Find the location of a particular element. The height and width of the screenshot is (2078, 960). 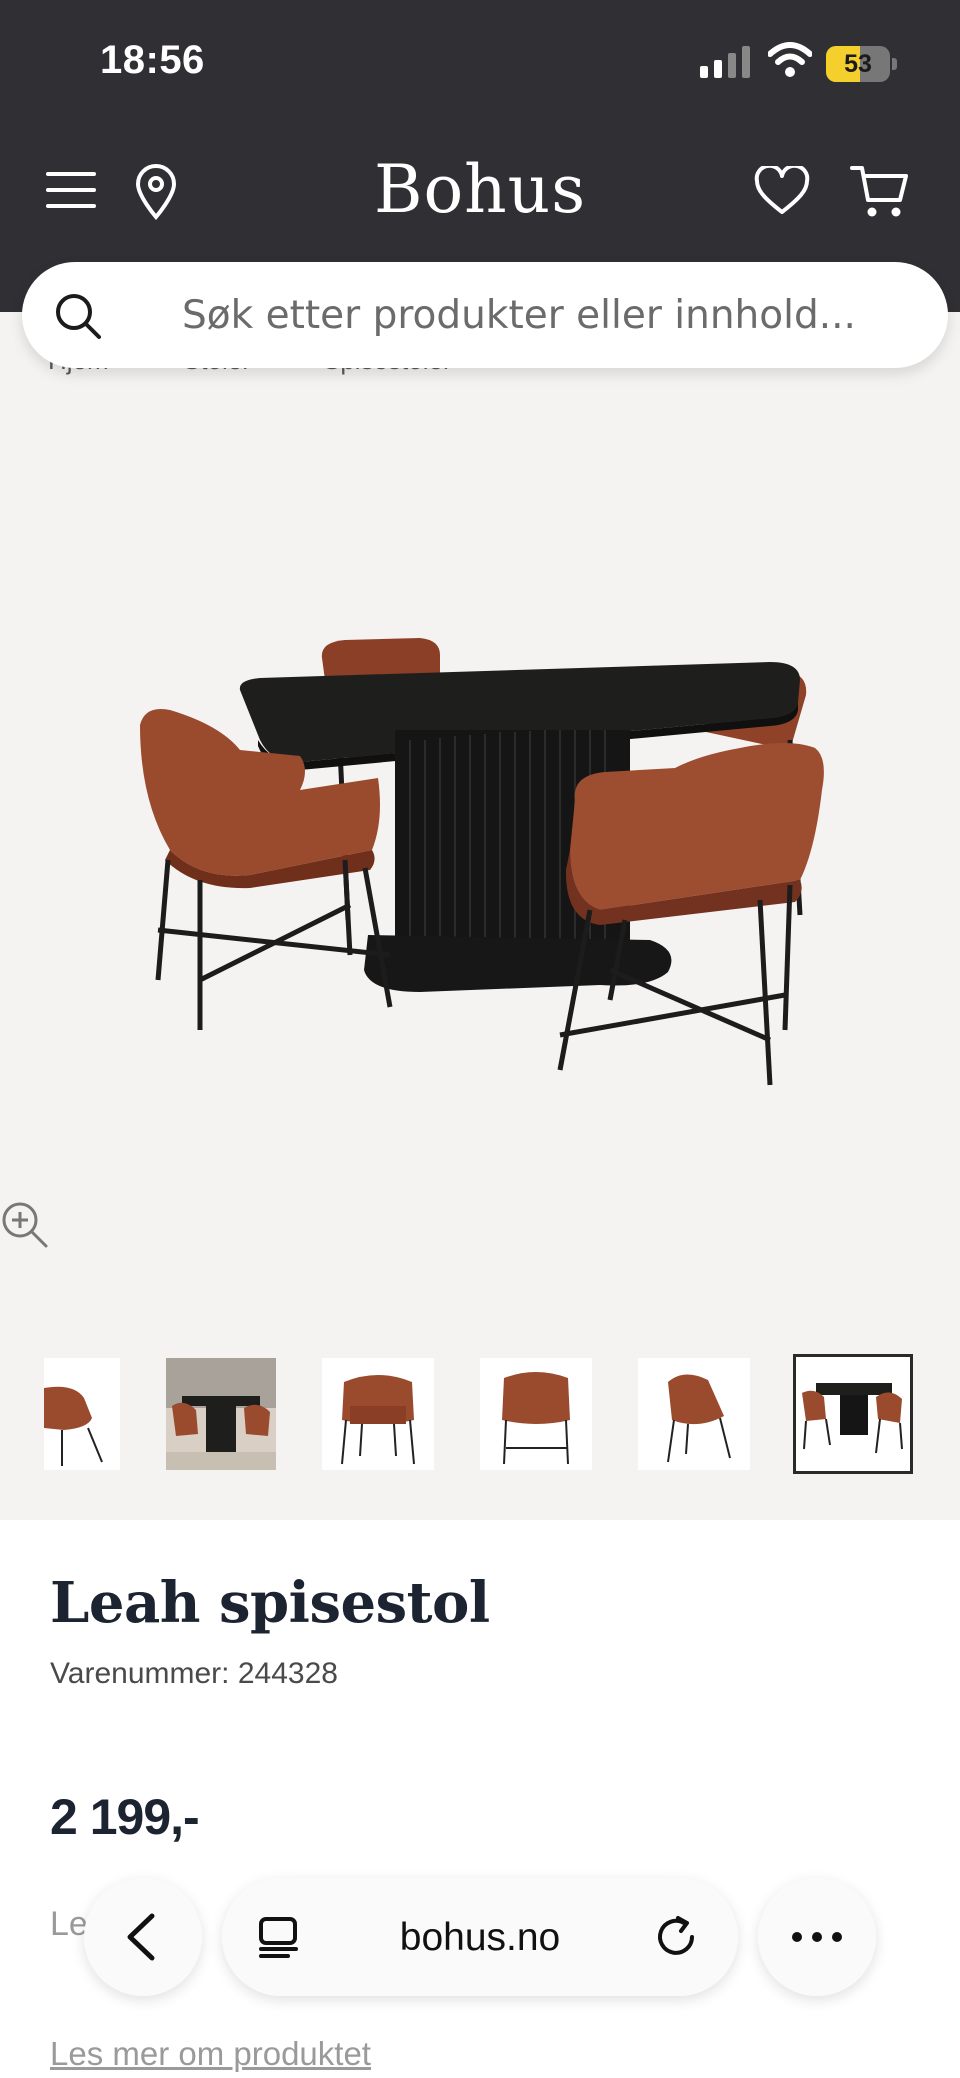

search-bar is located at coordinates (485, 315).